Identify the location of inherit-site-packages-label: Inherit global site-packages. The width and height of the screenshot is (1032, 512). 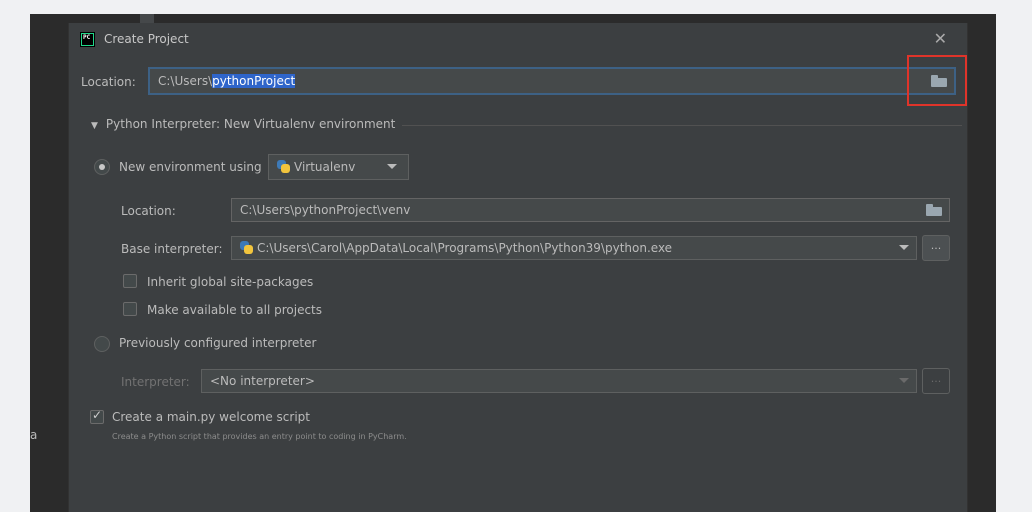
(230, 282).